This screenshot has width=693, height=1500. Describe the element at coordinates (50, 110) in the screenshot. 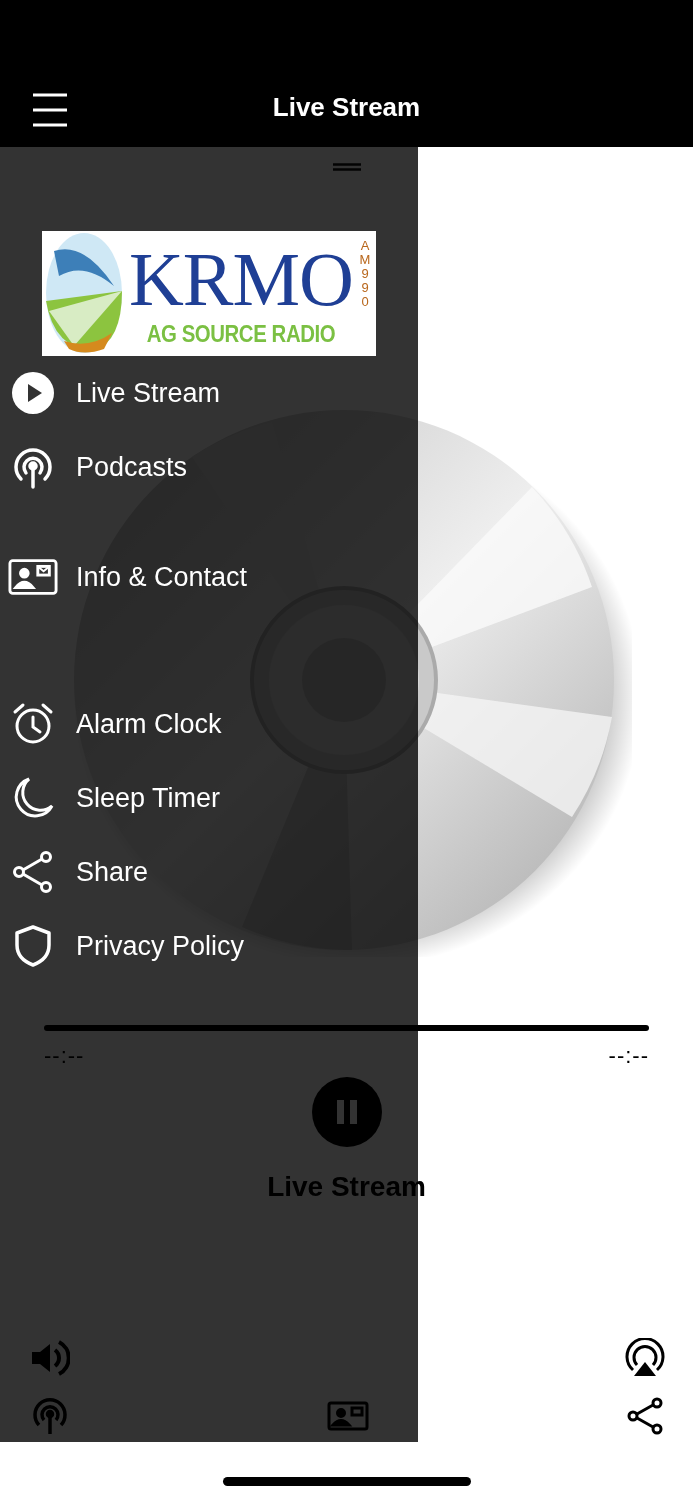

I see `menu-icon` at that location.